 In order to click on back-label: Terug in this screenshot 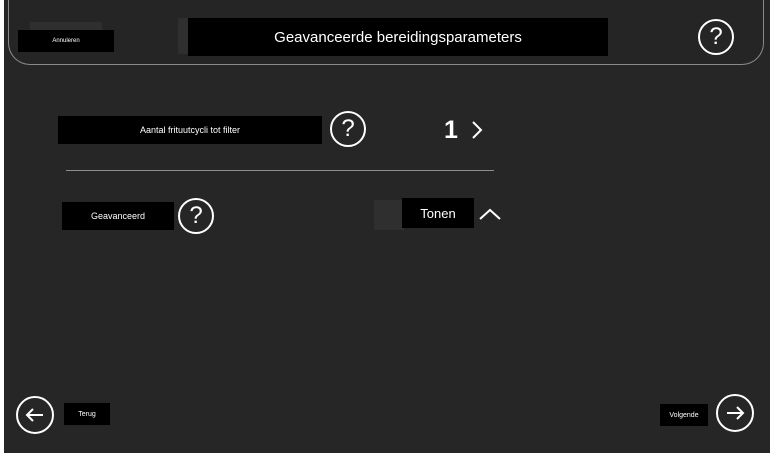, I will do `click(87, 414)`.